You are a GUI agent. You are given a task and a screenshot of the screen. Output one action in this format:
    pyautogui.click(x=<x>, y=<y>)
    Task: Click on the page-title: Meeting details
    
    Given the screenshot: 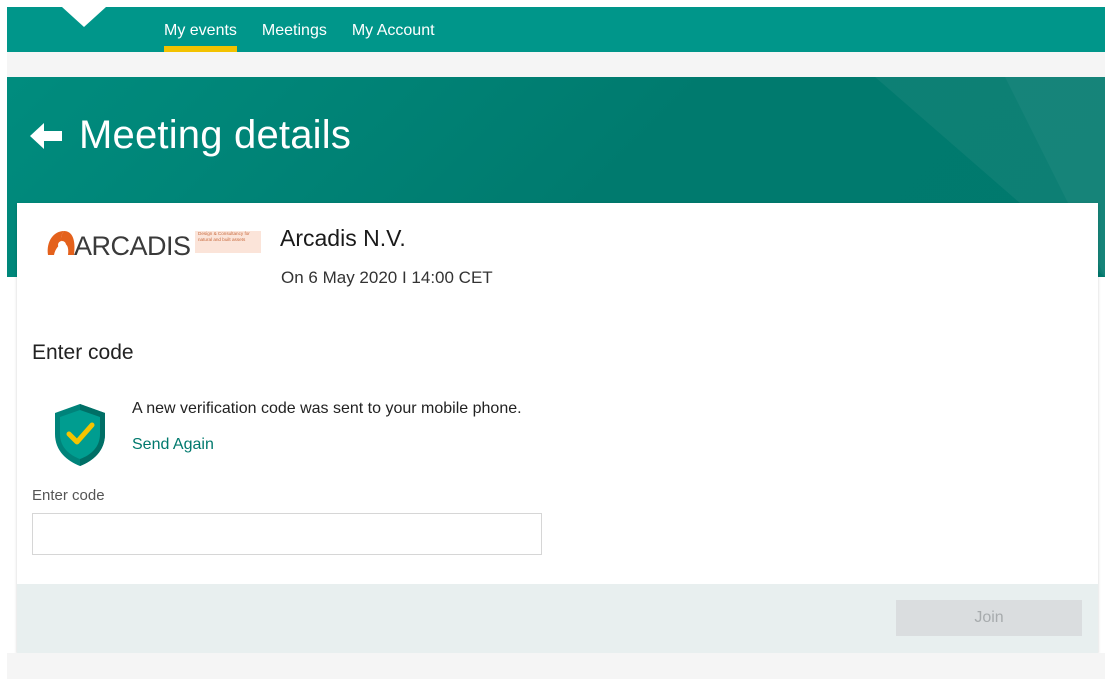 What is the action you would take?
    pyautogui.click(x=215, y=135)
    